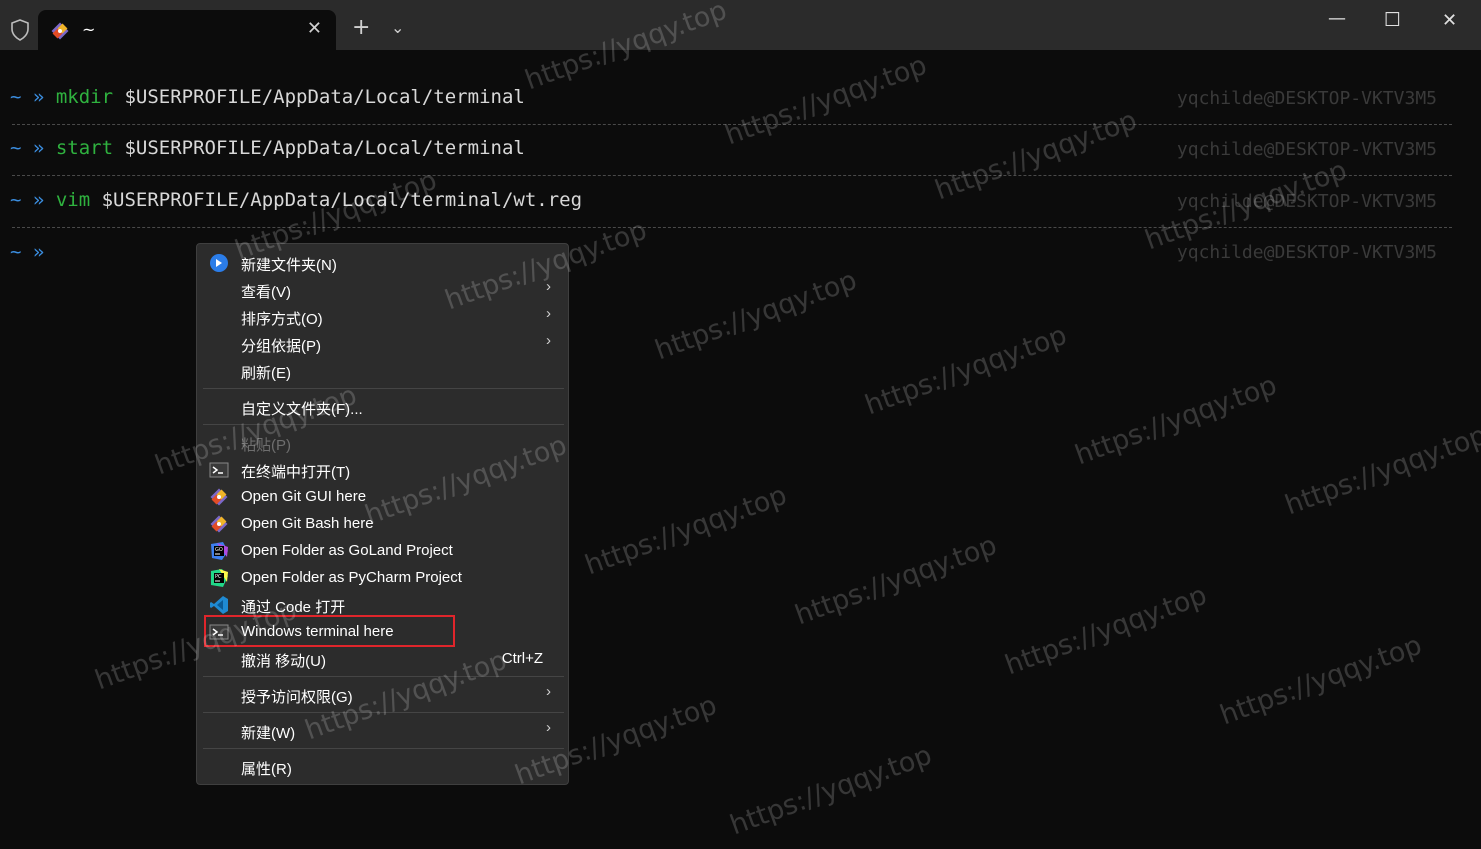  What do you see at coordinates (307, 523) in the screenshot?
I see `menu-item-label: Open Git Bash here` at bounding box center [307, 523].